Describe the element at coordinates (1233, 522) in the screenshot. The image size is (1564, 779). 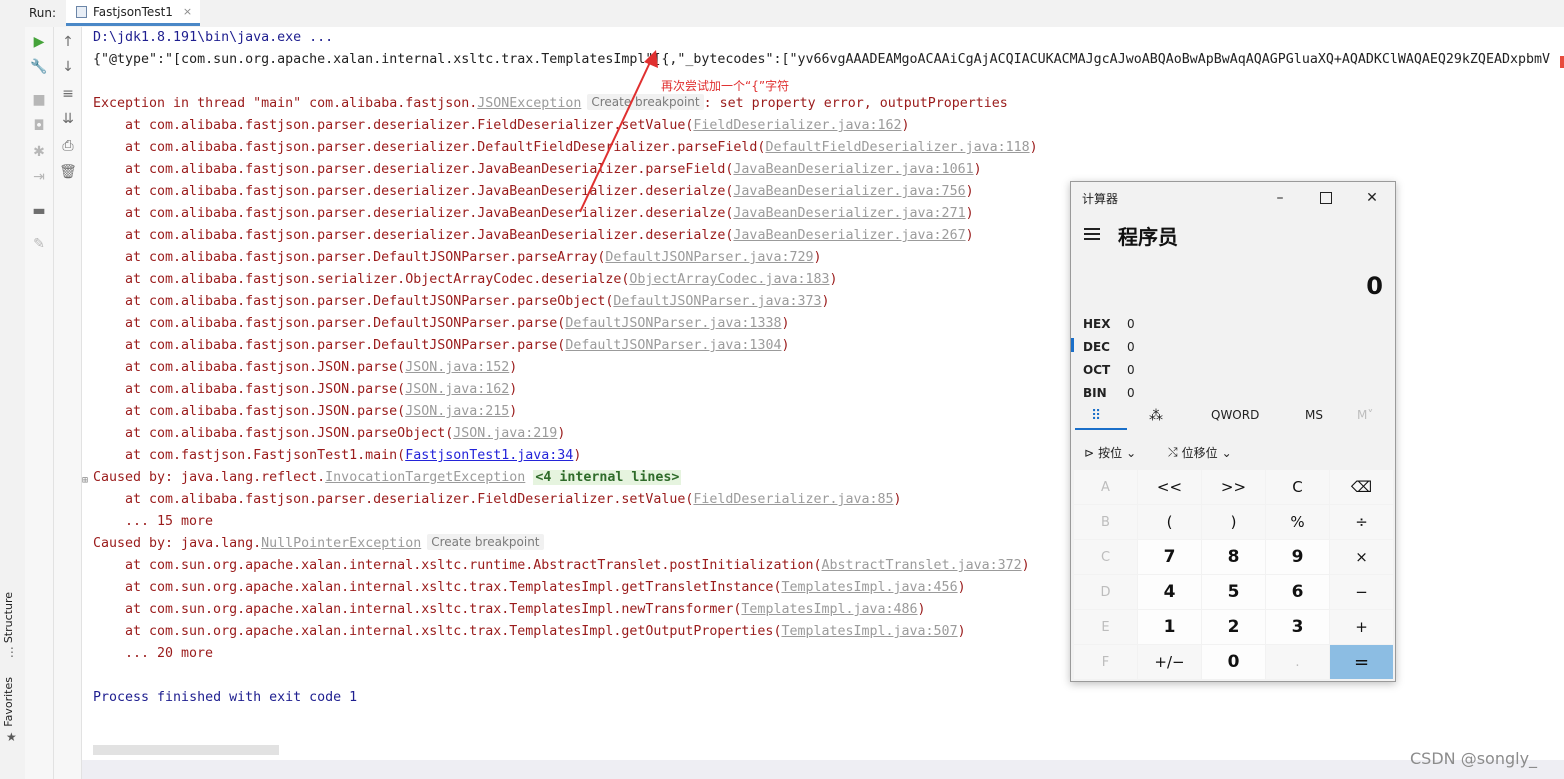
I see `key-close-paren: )` at that location.